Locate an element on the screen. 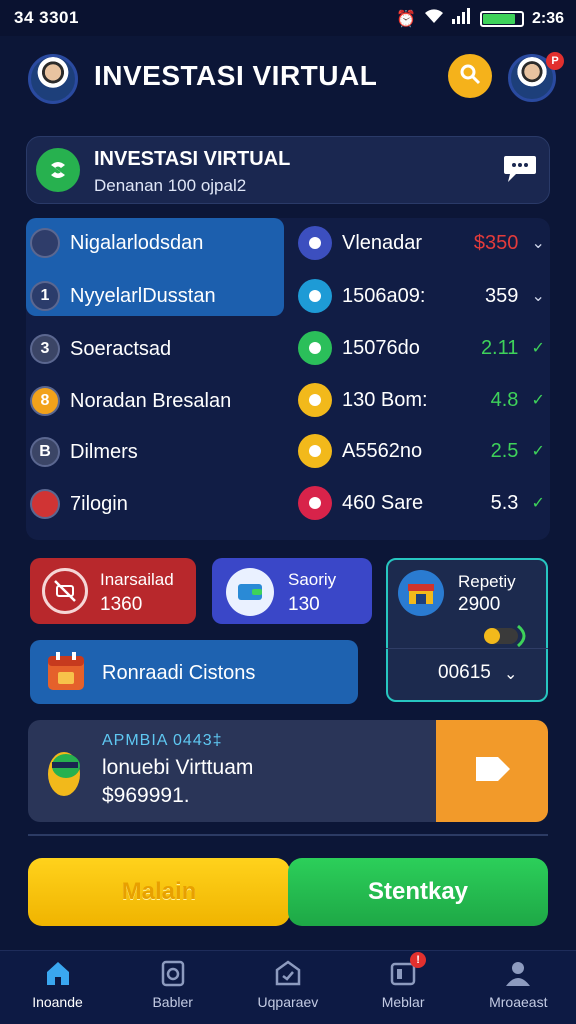 The image size is (576, 1024). left-list-item: 3 Soeractsad is located at coordinates (100, 349).